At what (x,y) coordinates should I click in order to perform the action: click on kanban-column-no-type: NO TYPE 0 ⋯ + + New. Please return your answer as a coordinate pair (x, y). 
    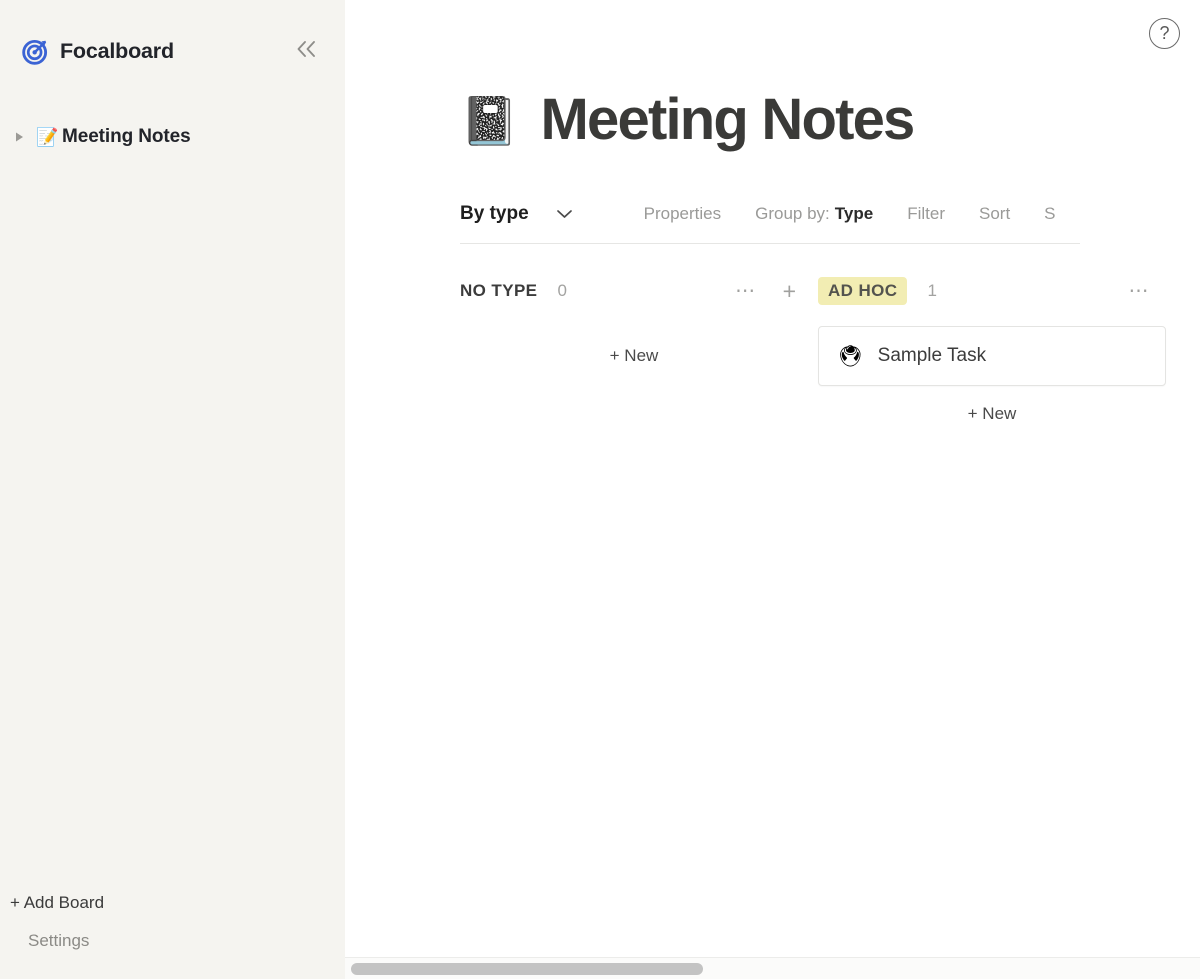
    Looking at the image, I should click on (634, 325).